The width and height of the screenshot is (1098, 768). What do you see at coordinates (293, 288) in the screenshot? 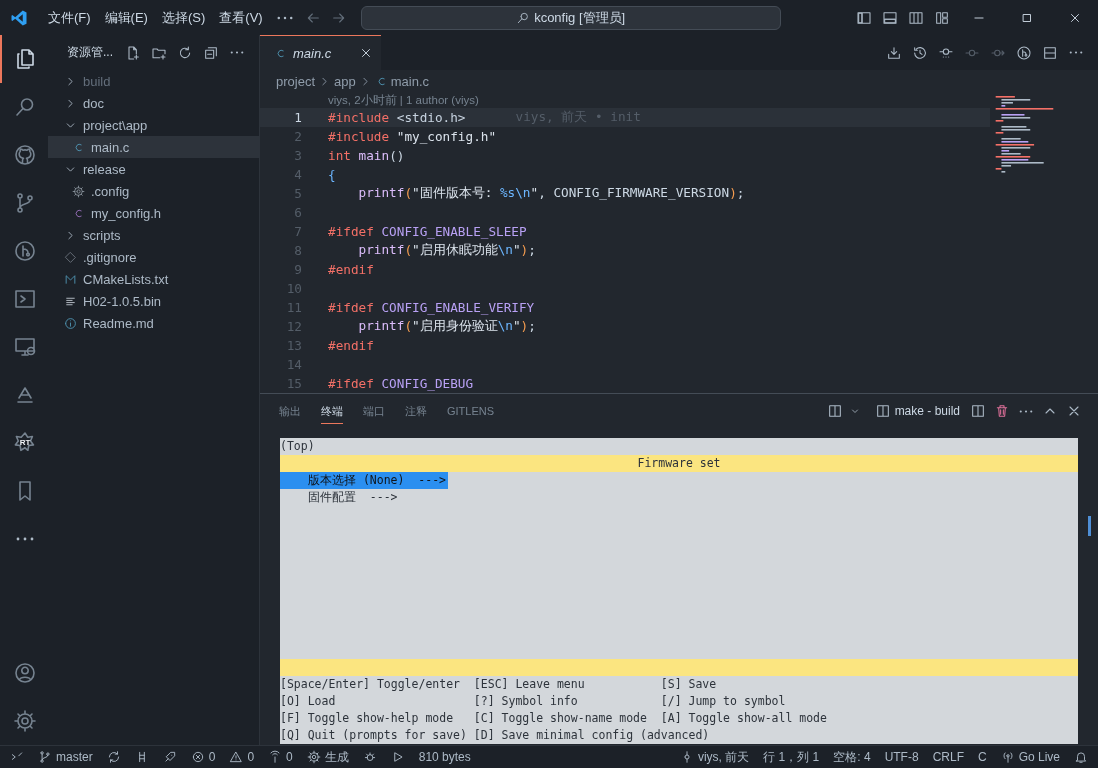
I see `line-number: 10` at bounding box center [293, 288].